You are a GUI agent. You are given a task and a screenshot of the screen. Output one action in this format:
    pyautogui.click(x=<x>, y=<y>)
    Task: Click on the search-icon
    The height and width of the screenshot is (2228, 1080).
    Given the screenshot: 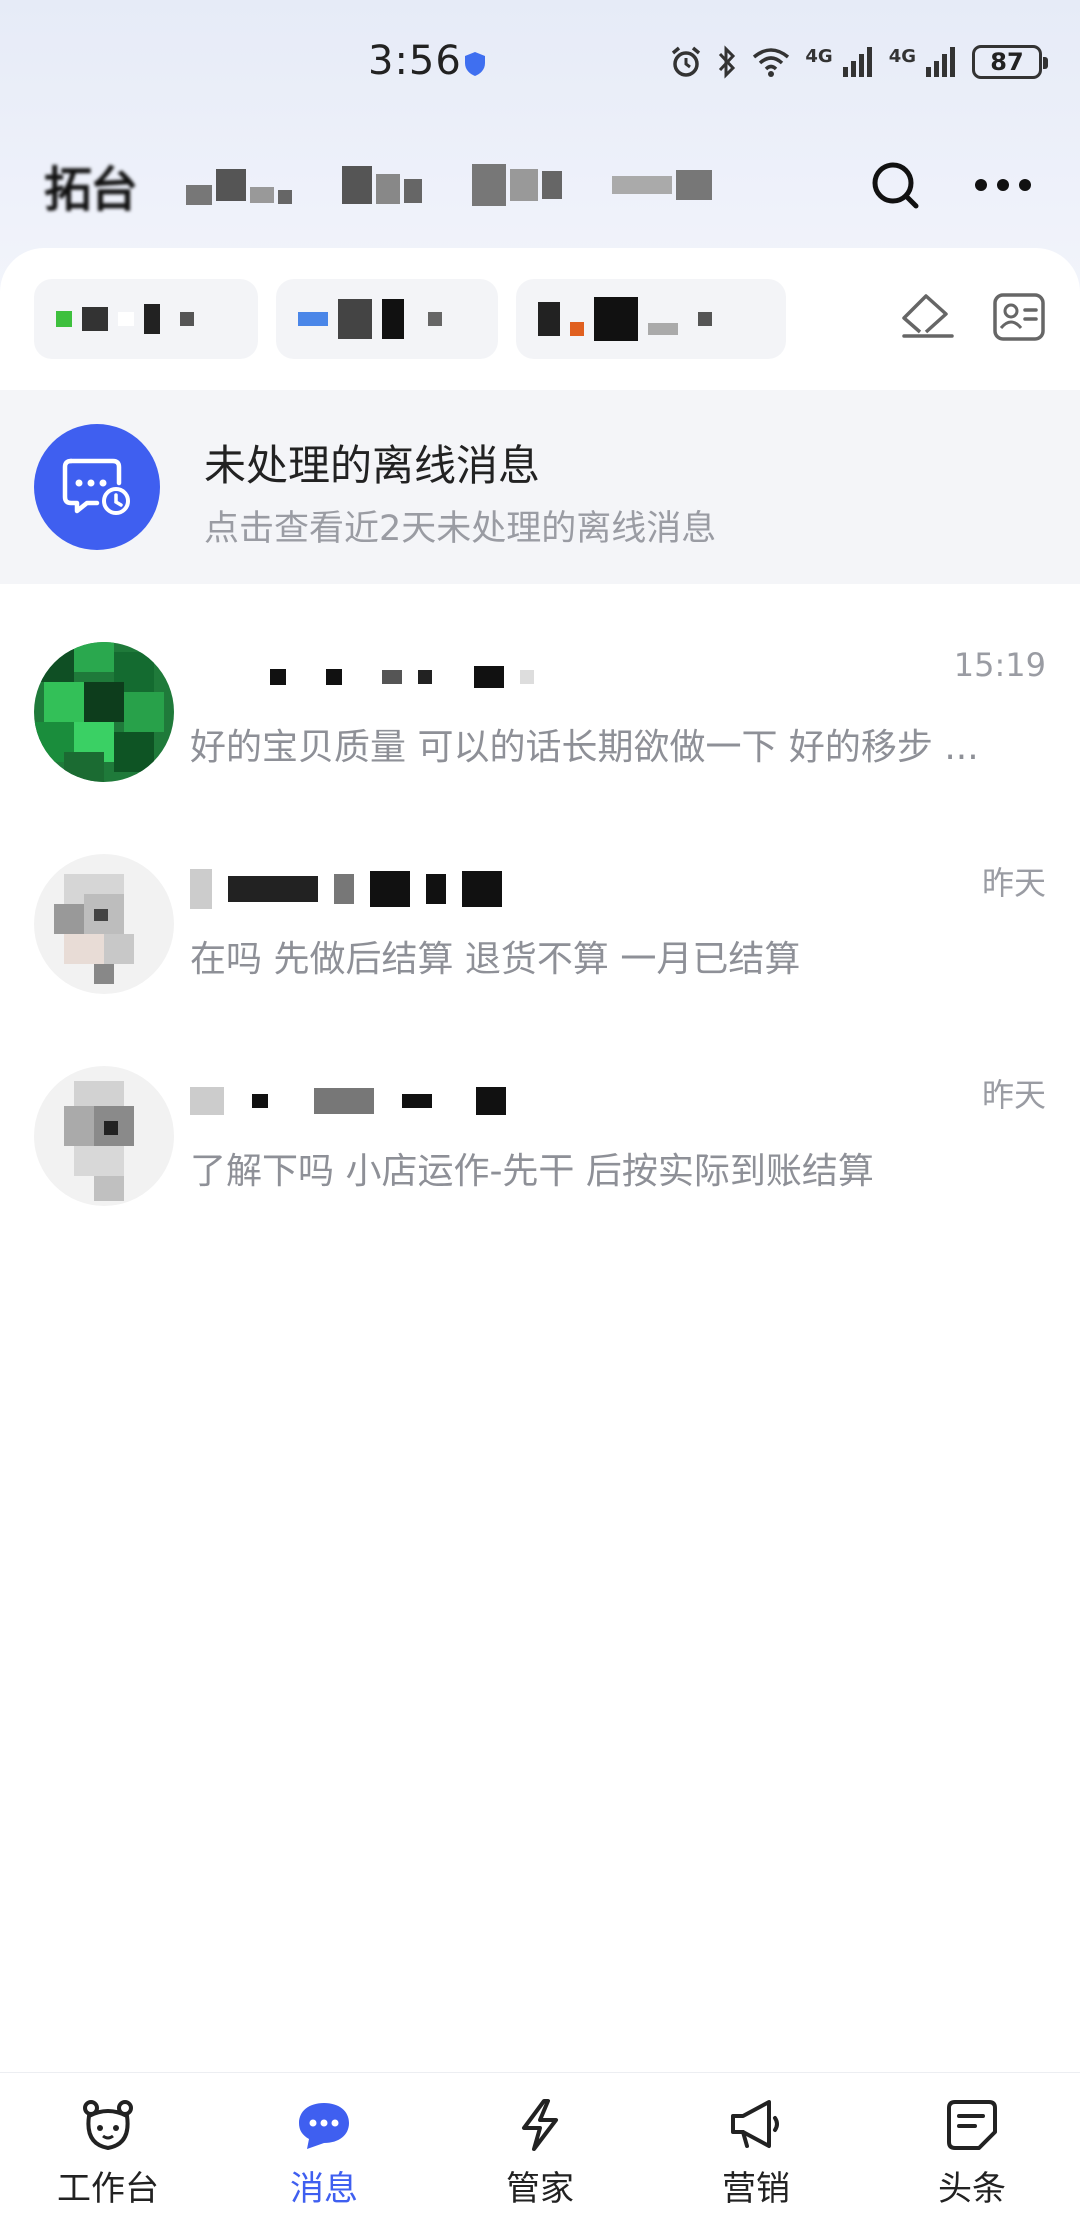 What is the action you would take?
    pyautogui.click(x=895, y=185)
    